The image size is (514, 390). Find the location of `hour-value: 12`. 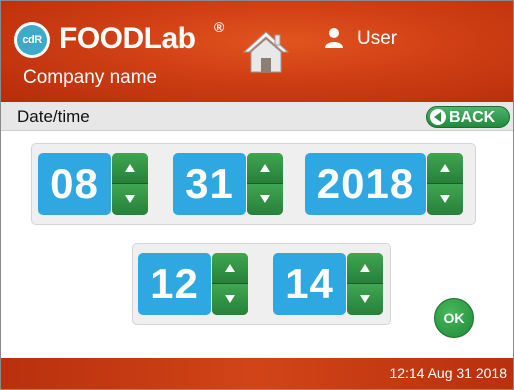

hour-value: 12 is located at coordinates (174, 284).